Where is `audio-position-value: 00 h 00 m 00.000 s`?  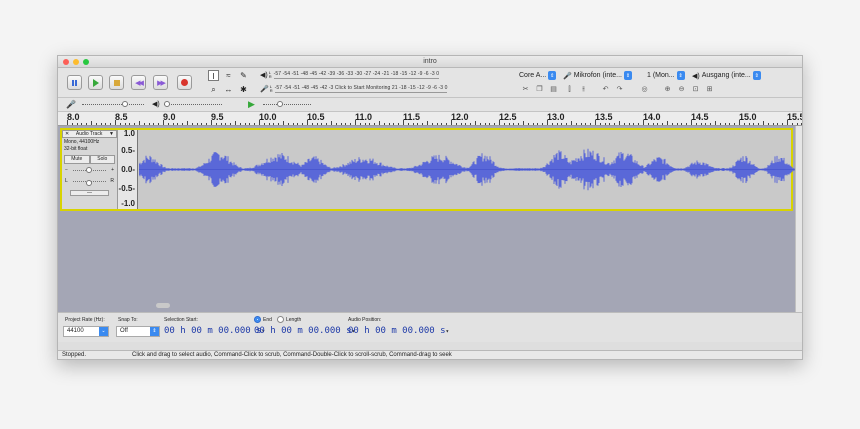
audio-position-value: 00 h 00 m 00.000 s is located at coordinates (397, 331).